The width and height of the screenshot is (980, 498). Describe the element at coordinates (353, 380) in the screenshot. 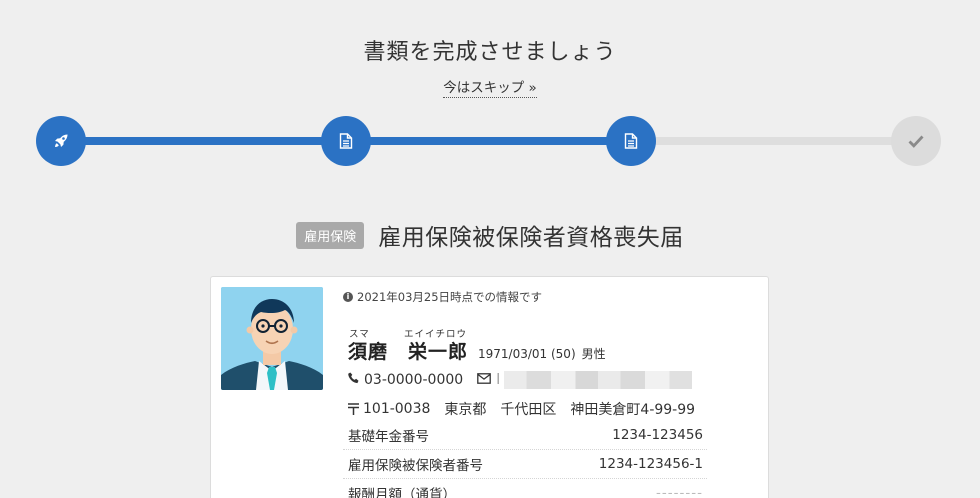

I see `phone-icon` at that location.